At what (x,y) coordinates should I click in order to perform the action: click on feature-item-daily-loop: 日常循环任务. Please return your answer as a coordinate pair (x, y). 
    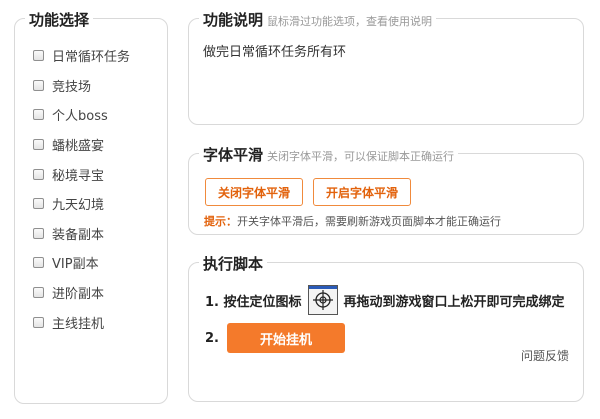
    Looking at the image, I should click on (81, 56).